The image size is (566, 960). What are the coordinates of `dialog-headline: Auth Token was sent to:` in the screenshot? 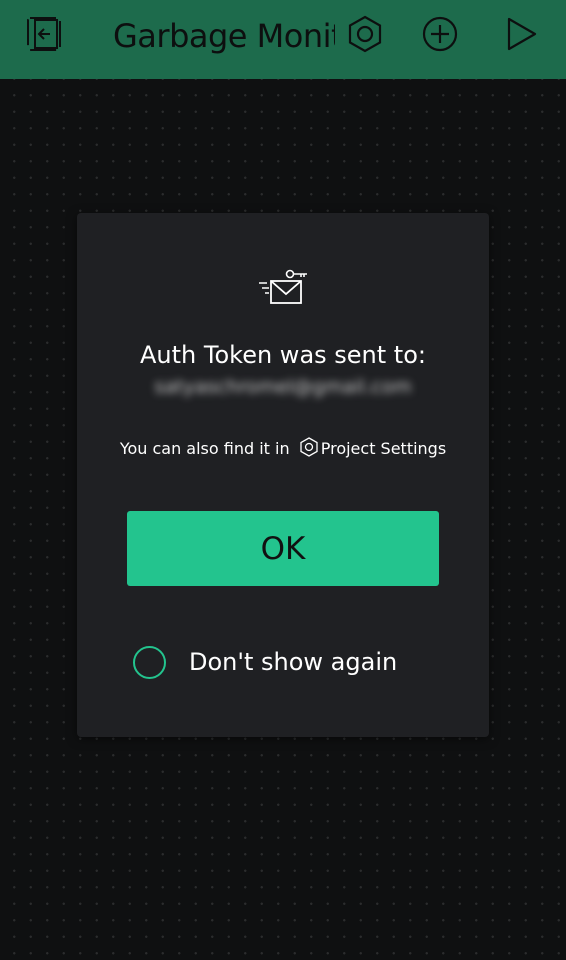 It's located at (283, 355).